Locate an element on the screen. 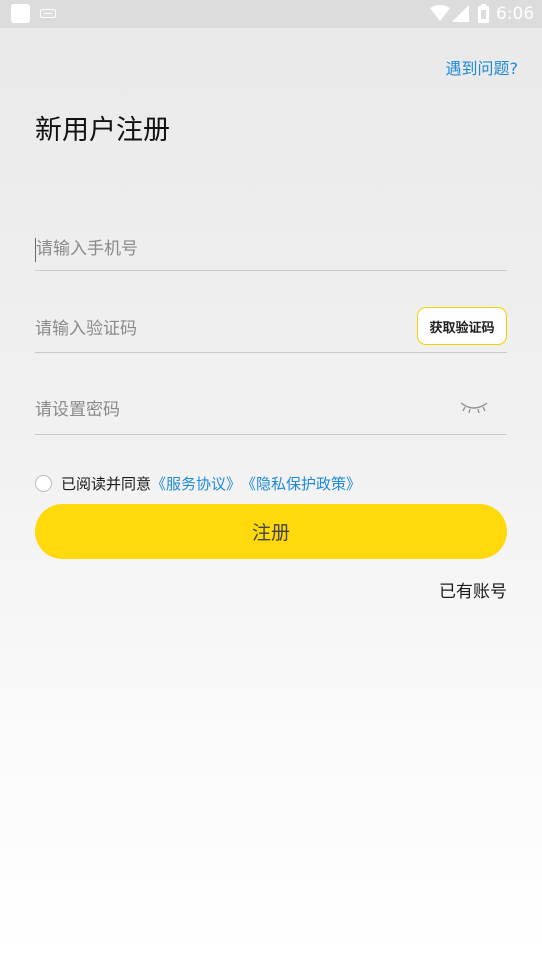  agreement-row: 已阅读并同意 《服务协议》 《隐私保护政策》 is located at coordinates (198, 483).